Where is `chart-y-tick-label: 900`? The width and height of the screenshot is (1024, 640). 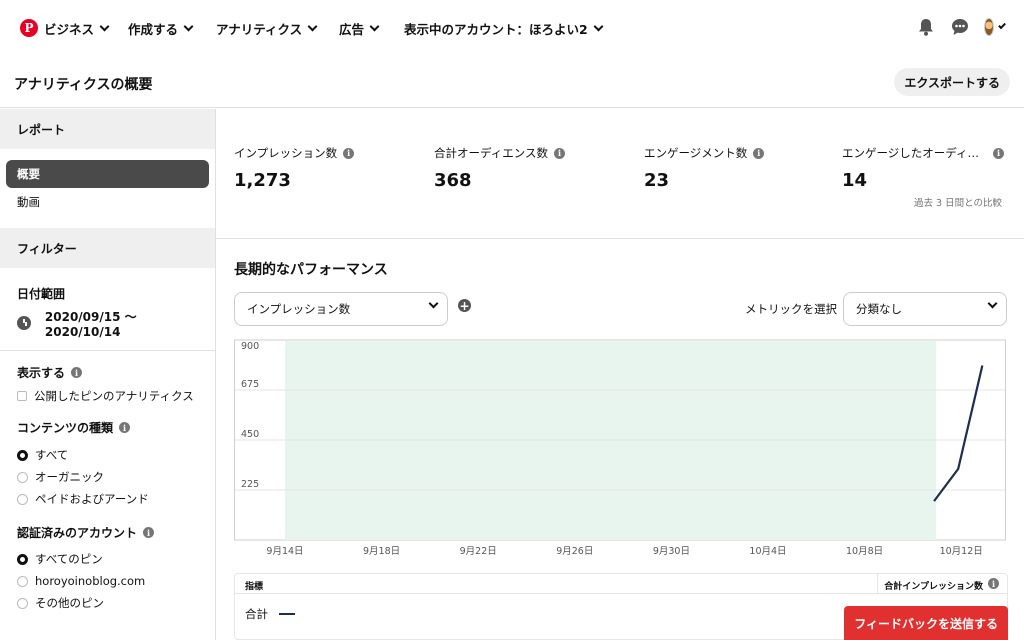 chart-y-tick-label: 900 is located at coordinates (250, 346).